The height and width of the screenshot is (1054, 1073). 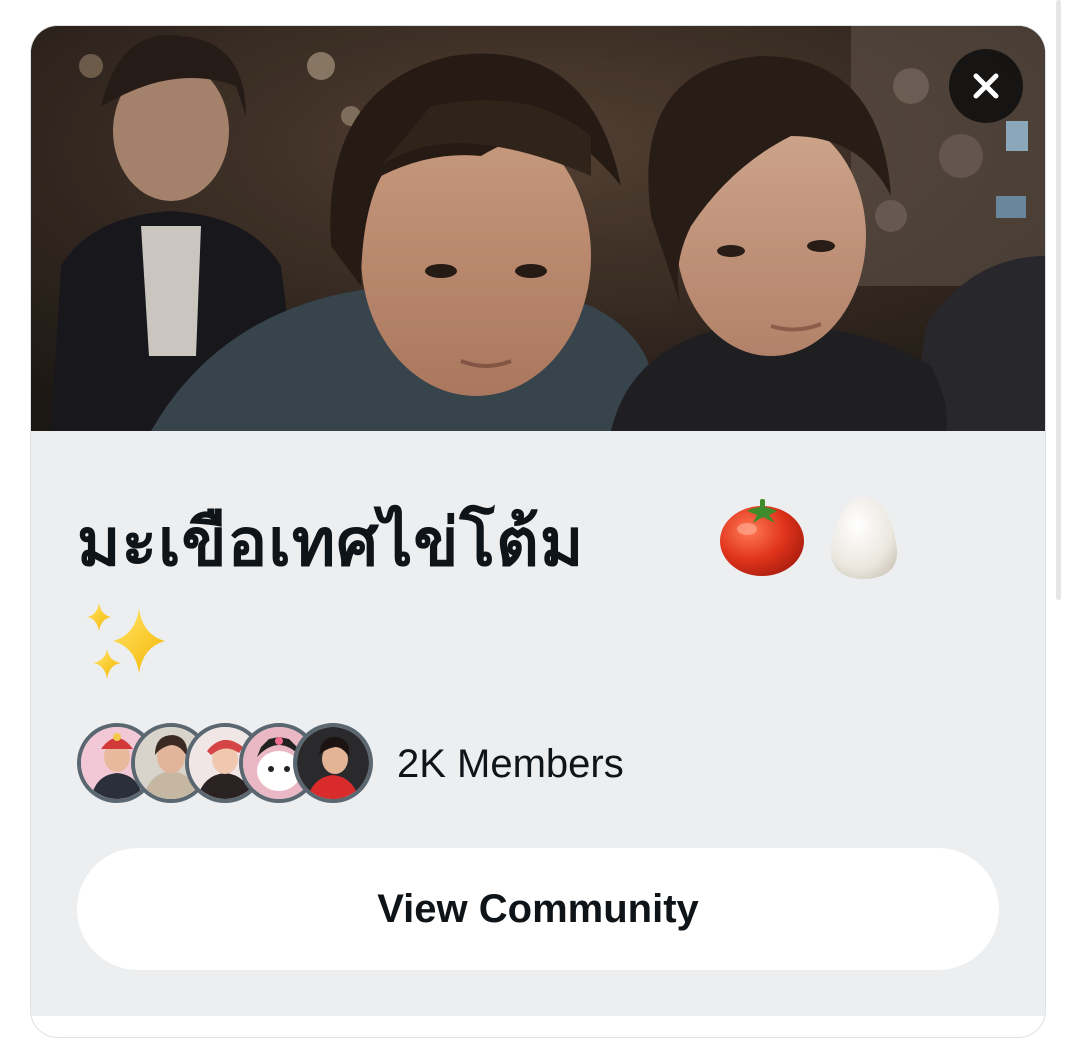 What do you see at coordinates (762, 537) in the screenshot?
I see `tomato-emoji-icon` at bounding box center [762, 537].